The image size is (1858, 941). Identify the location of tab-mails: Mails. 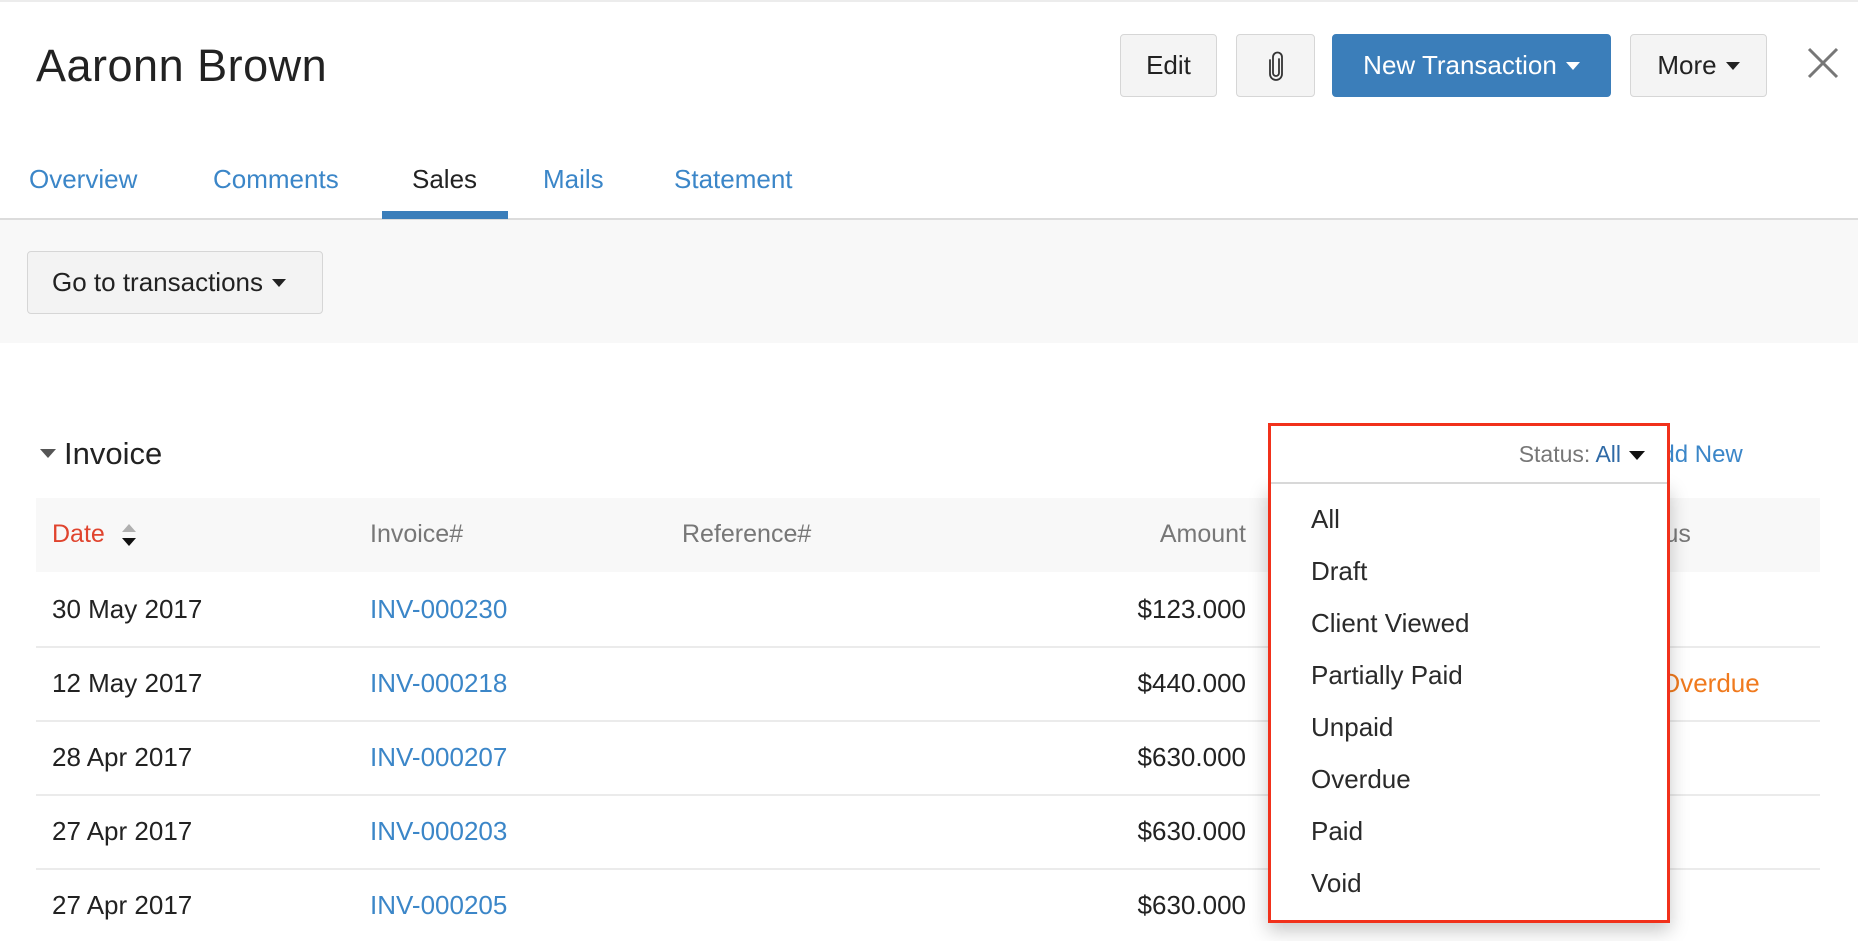
(573, 179).